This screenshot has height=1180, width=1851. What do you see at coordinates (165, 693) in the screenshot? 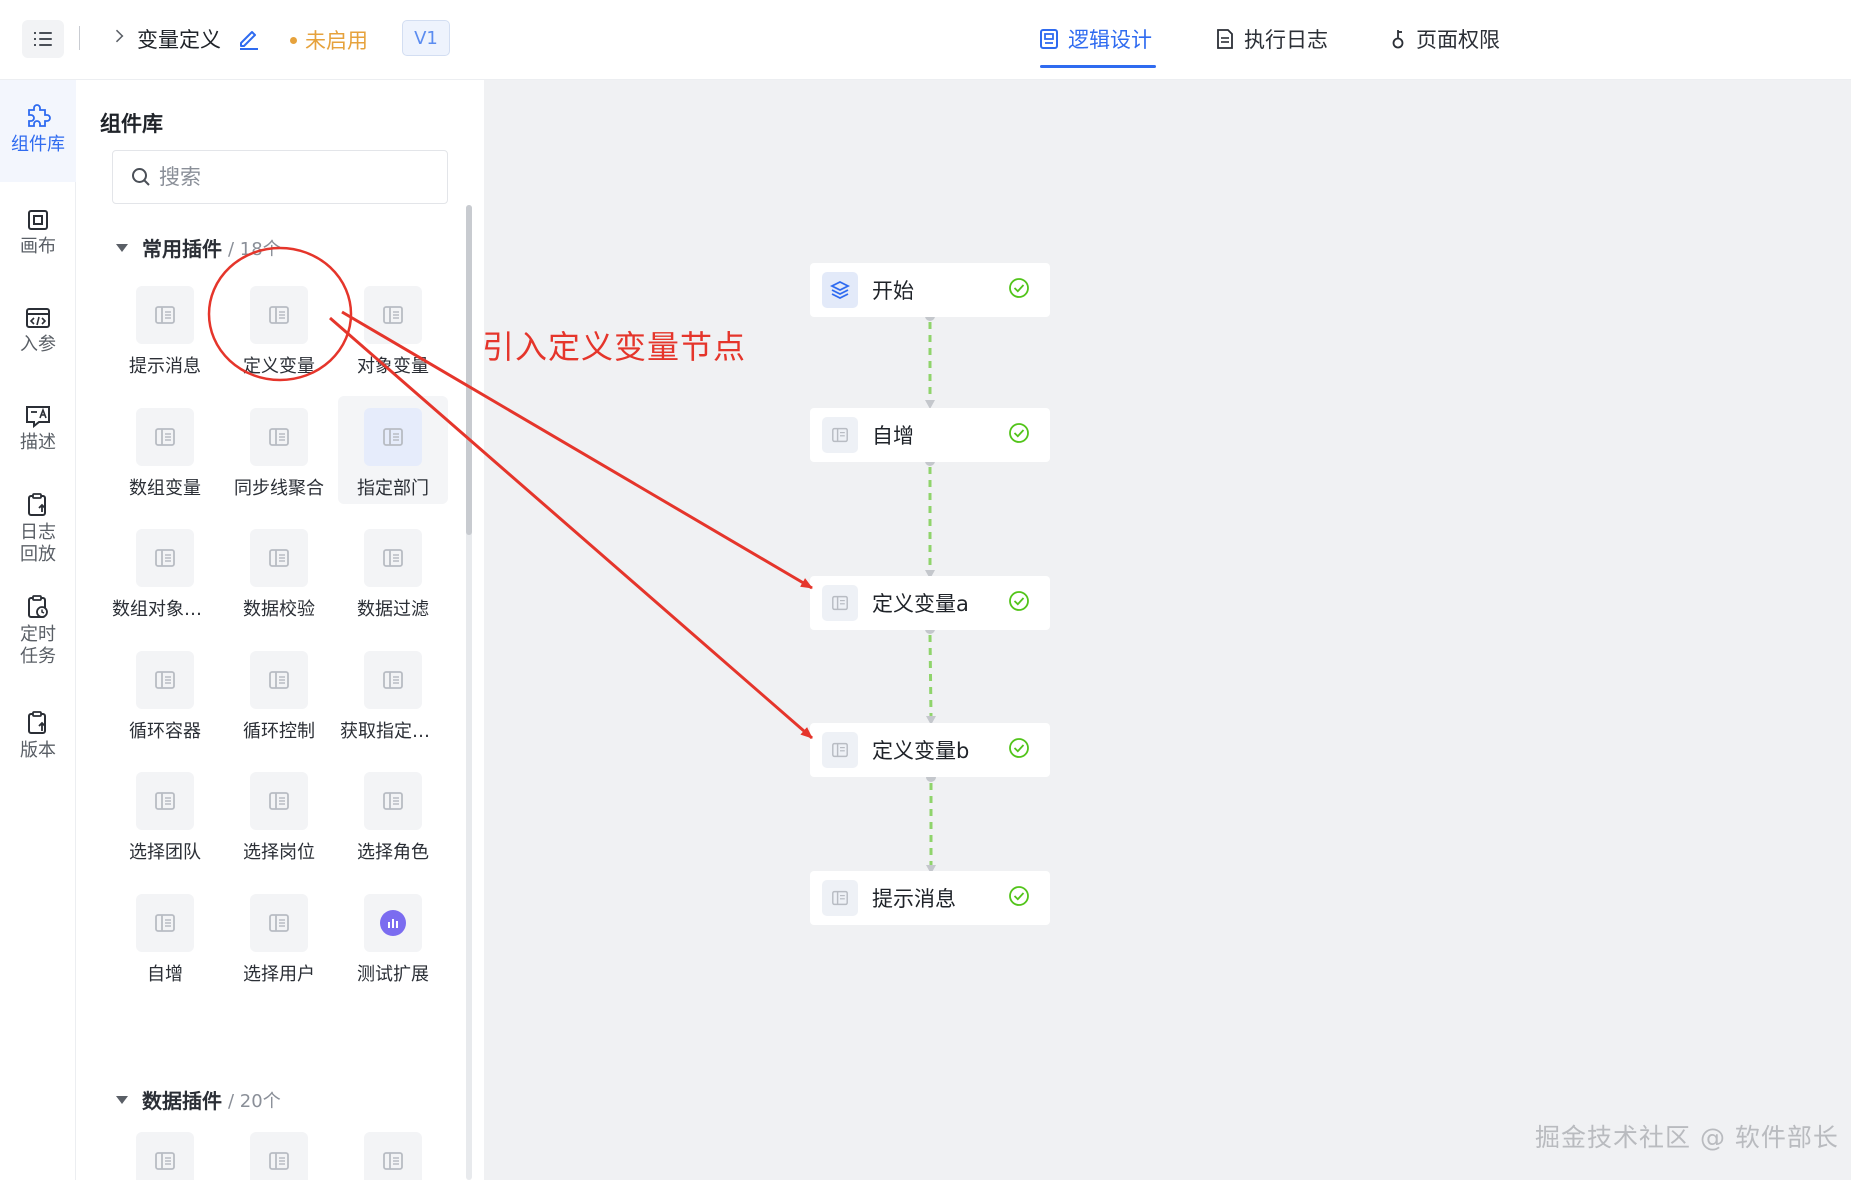
I see `component-item: 循环容器` at bounding box center [165, 693].